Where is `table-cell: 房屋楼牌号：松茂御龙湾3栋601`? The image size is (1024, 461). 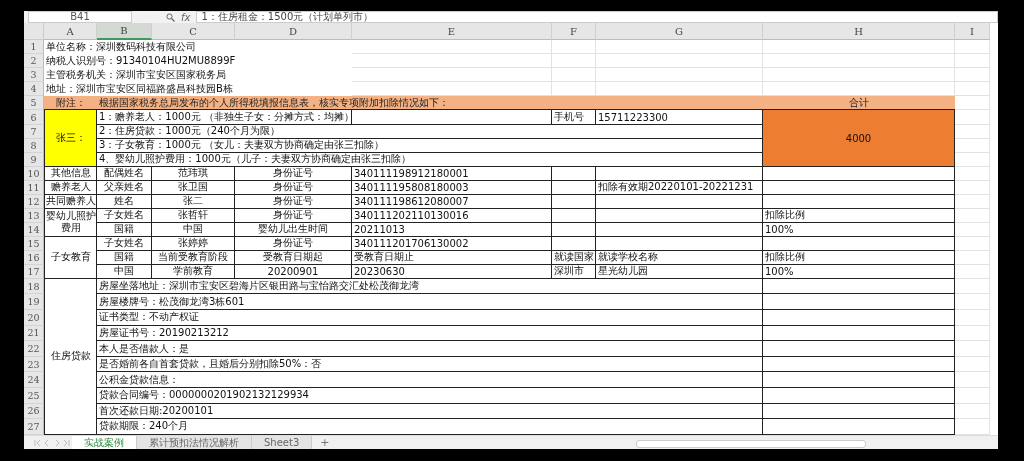 table-cell: 房屋楼牌号：松茂御龙湾3栋601 is located at coordinates (430, 302).